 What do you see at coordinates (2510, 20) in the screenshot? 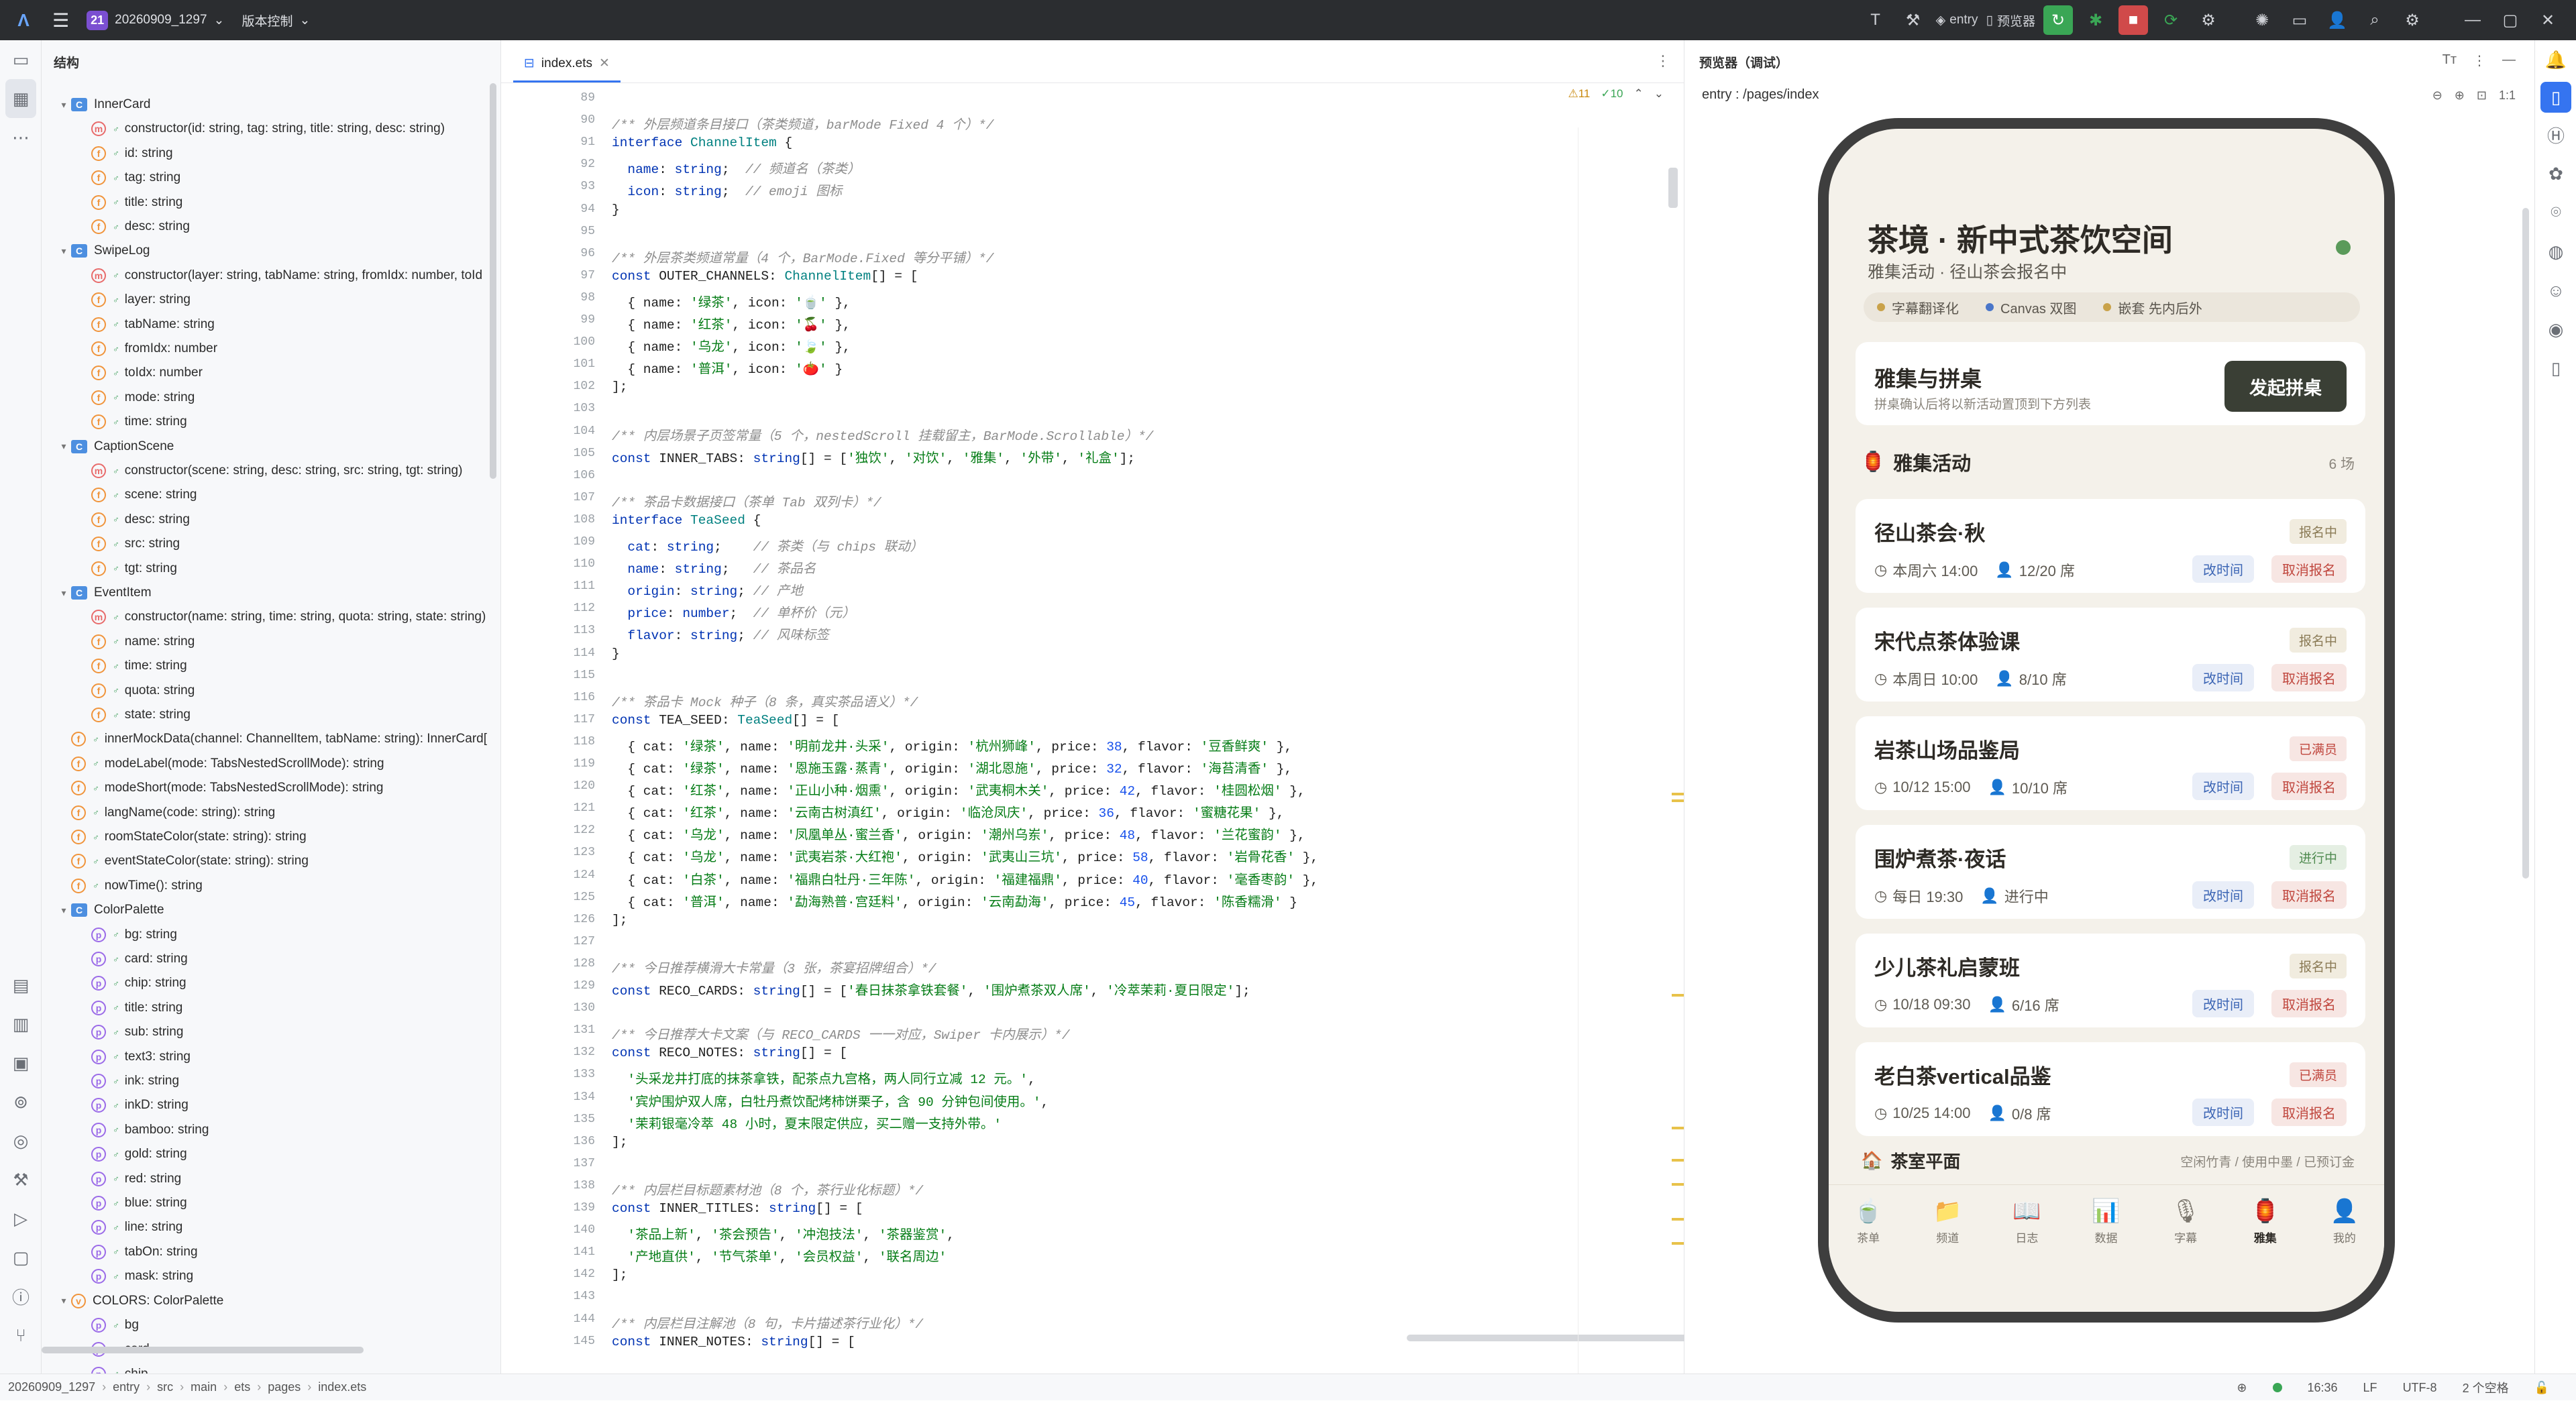
I see `maximize-icon: ▢` at bounding box center [2510, 20].